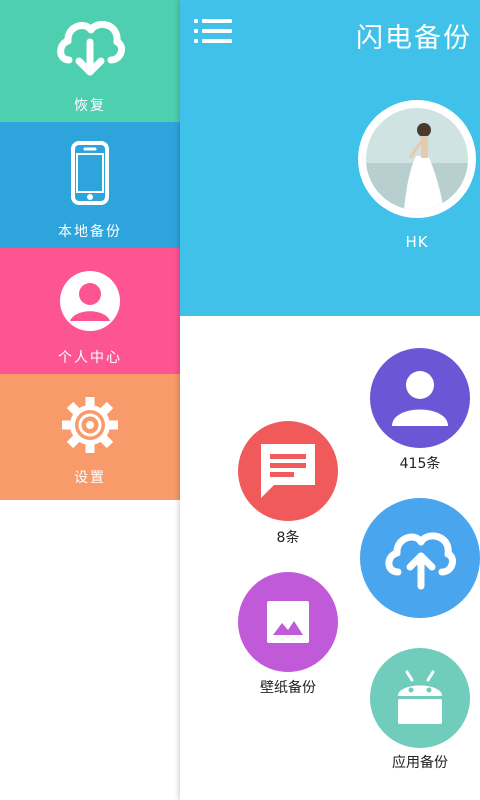 The width and height of the screenshot is (480, 800). I want to click on sms-backup-button, so click(288, 471).